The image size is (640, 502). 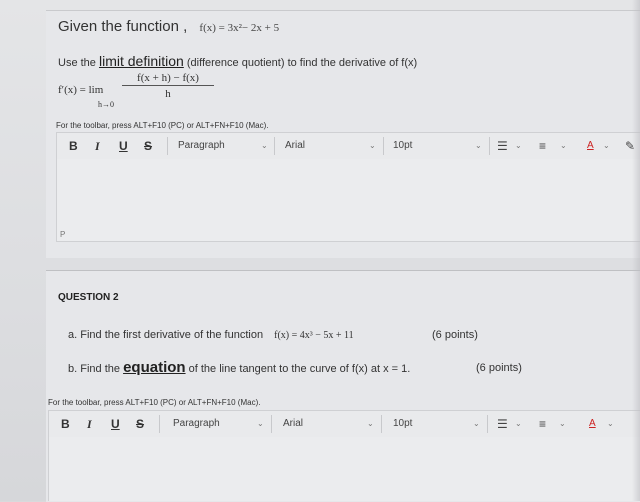 What do you see at coordinates (636, 250) in the screenshot?
I see `page-edge-shadow` at bounding box center [636, 250].